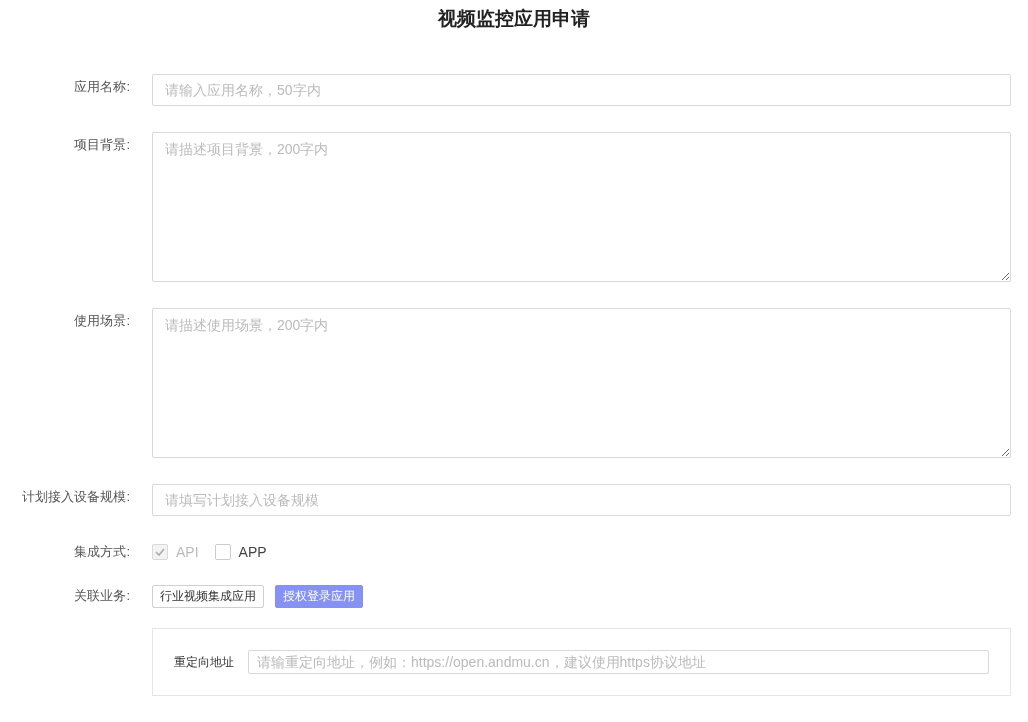 The height and width of the screenshot is (722, 1028). What do you see at coordinates (102, 320) in the screenshot?
I see `field-label: 使用场景:` at bounding box center [102, 320].